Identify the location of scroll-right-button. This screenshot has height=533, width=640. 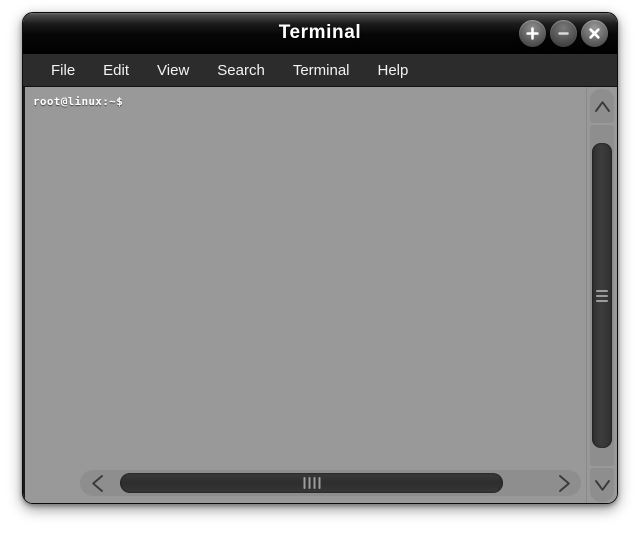
(564, 483).